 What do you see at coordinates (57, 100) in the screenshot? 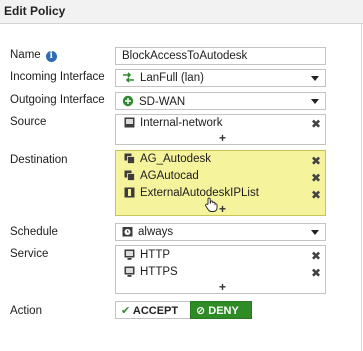
I see `outgoing-interface-label: Outgoing Interface` at bounding box center [57, 100].